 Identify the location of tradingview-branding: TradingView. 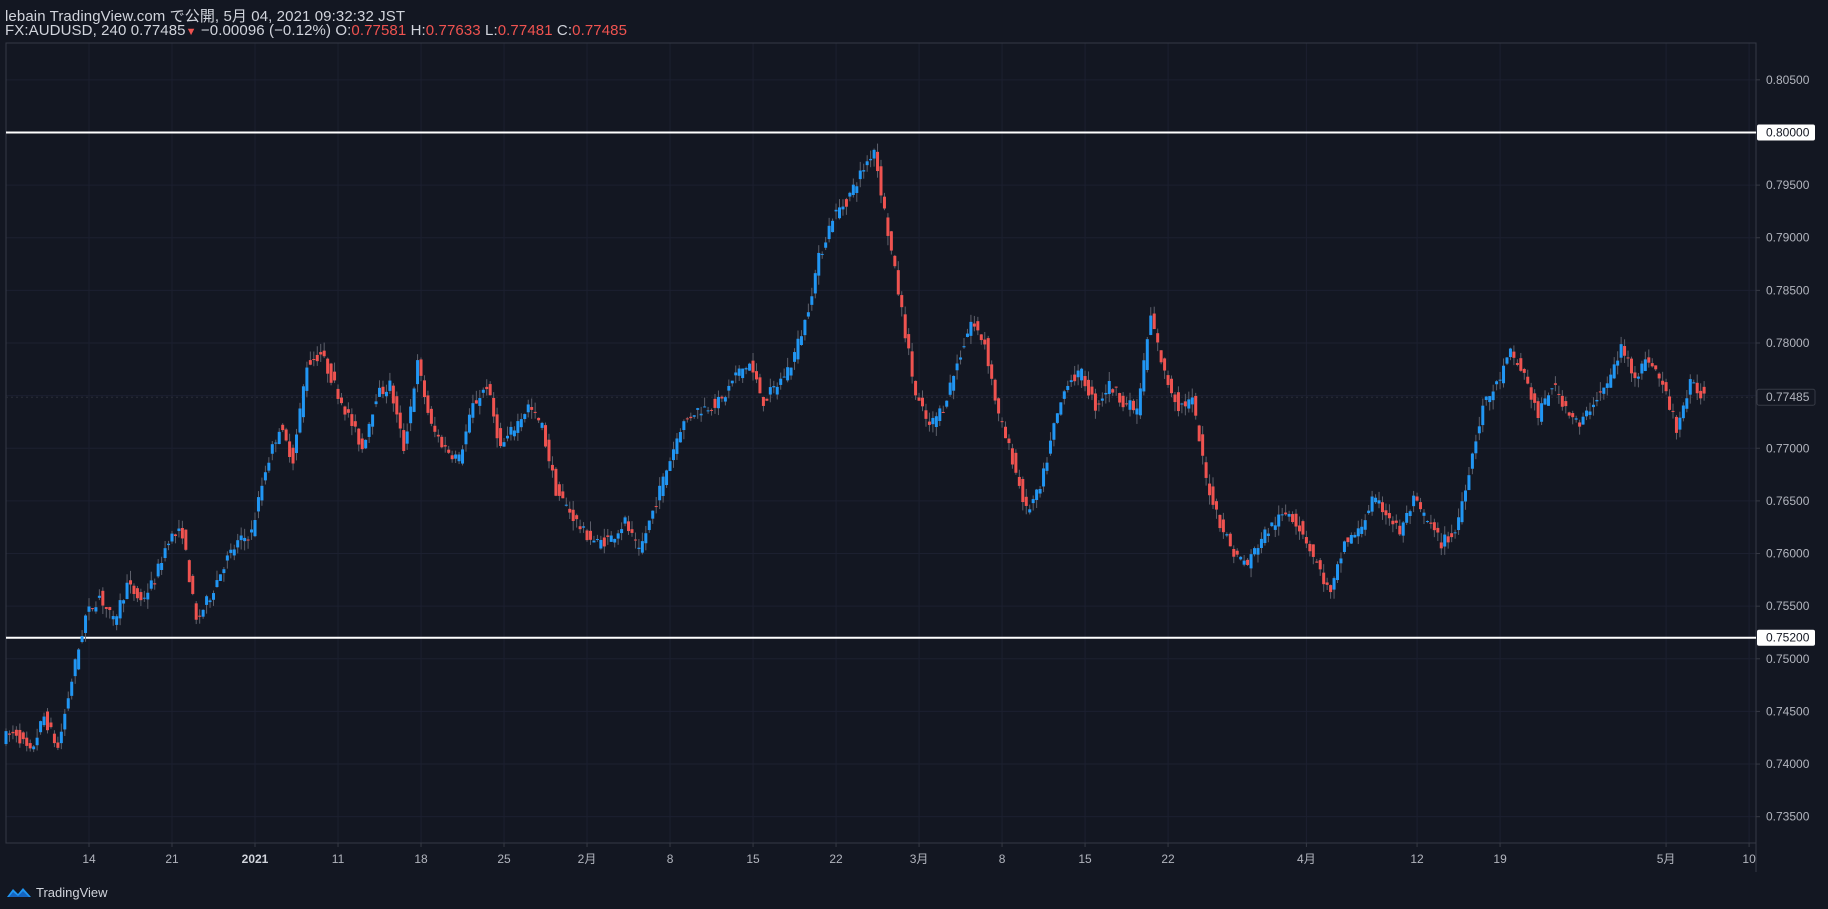
(57, 892).